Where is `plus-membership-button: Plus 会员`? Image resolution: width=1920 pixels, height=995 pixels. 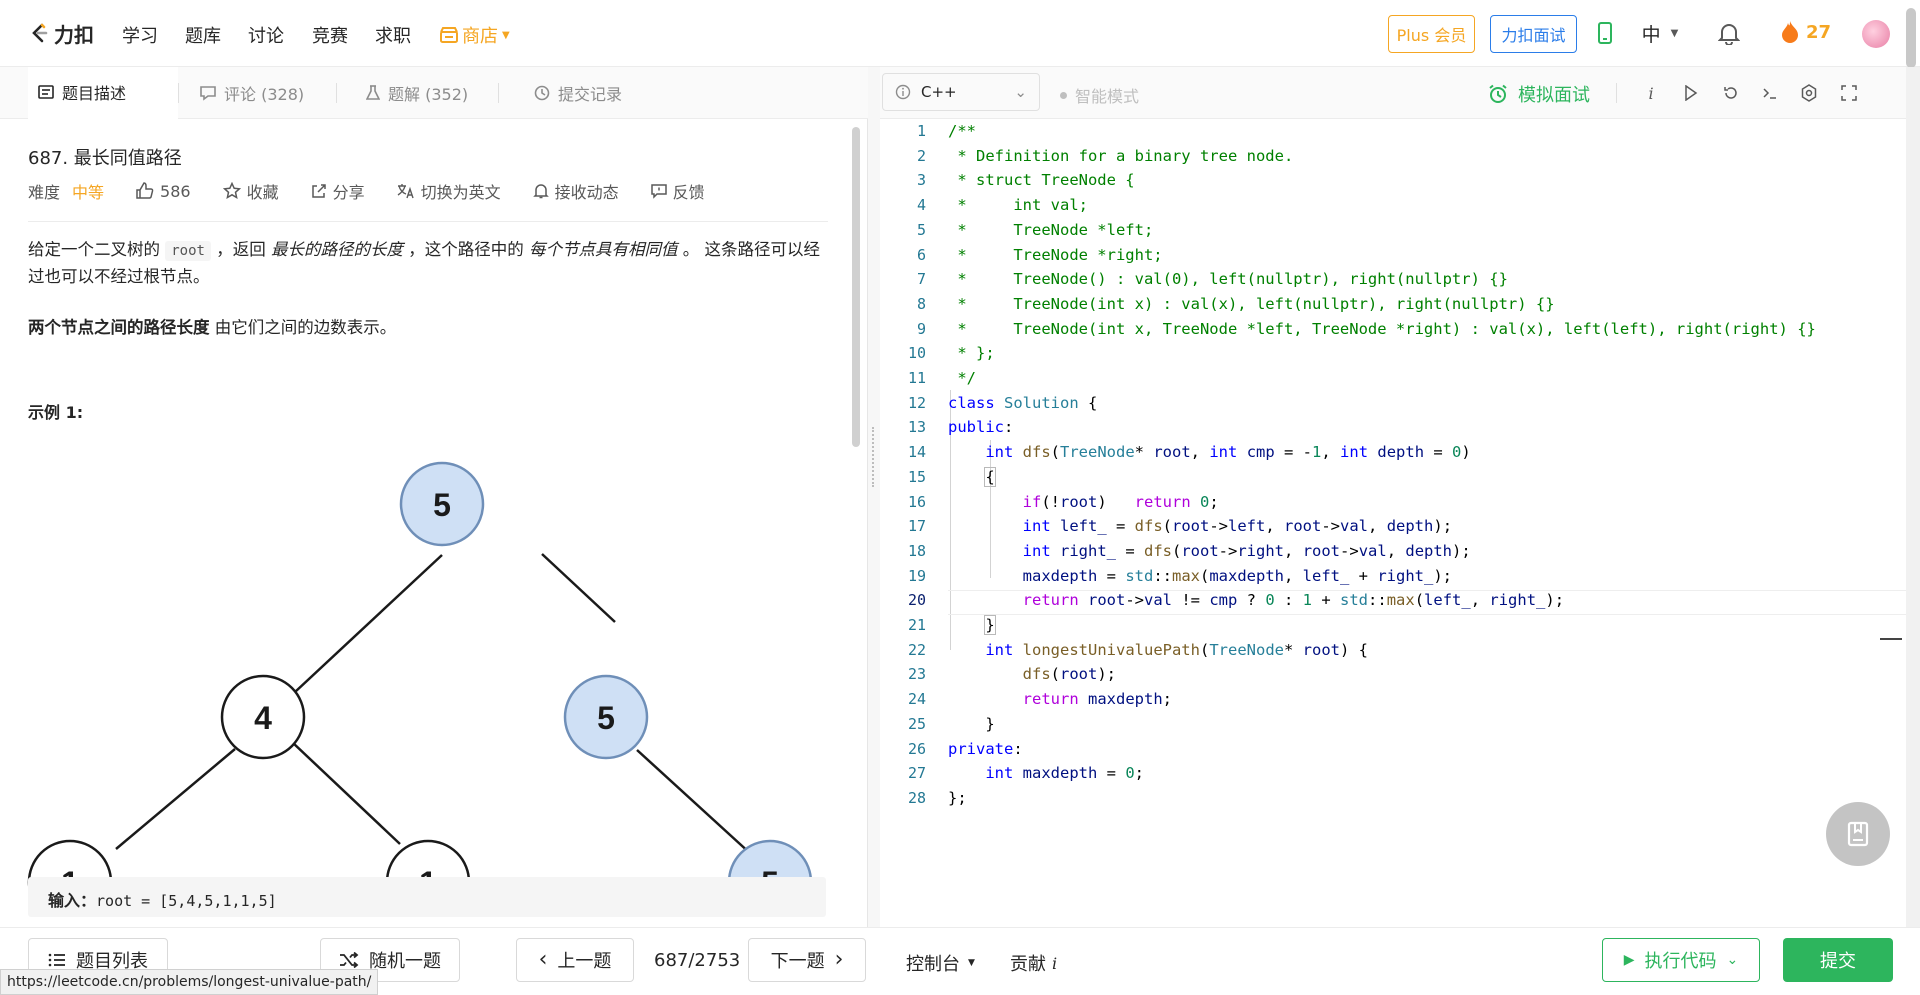
plus-membership-button: Plus 会员 is located at coordinates (1431, 34).